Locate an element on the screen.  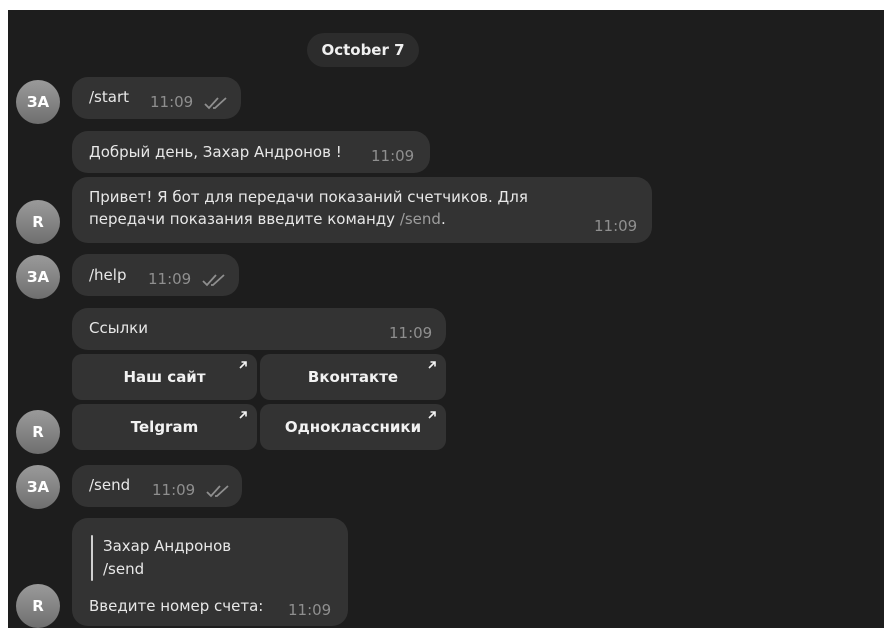
message-text: Добрый день, Захар Андронов ! is located at coordinates (215, 152).